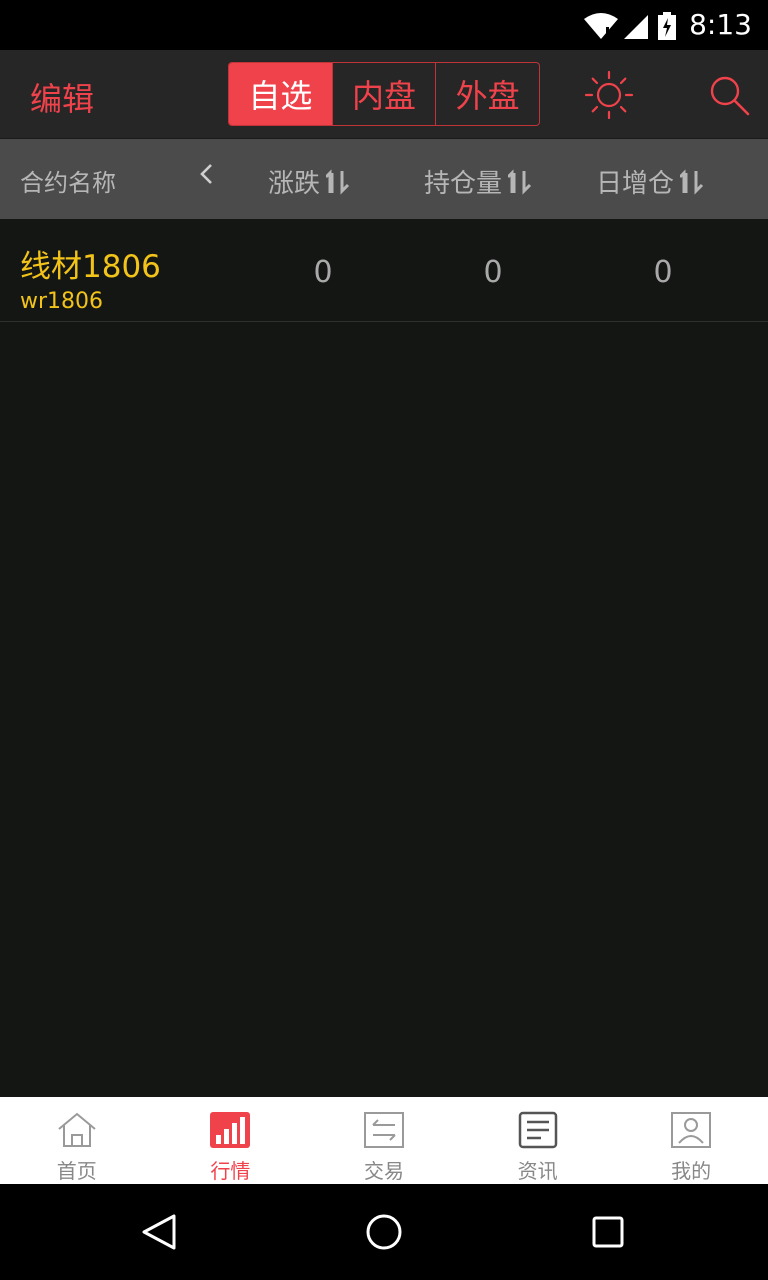 The width and height of the screenshot is (768, 1280). What do you see at coordinates (691, 1130) in the screenshot?
I see `profile-icon` at bounding box center [691, 1130].